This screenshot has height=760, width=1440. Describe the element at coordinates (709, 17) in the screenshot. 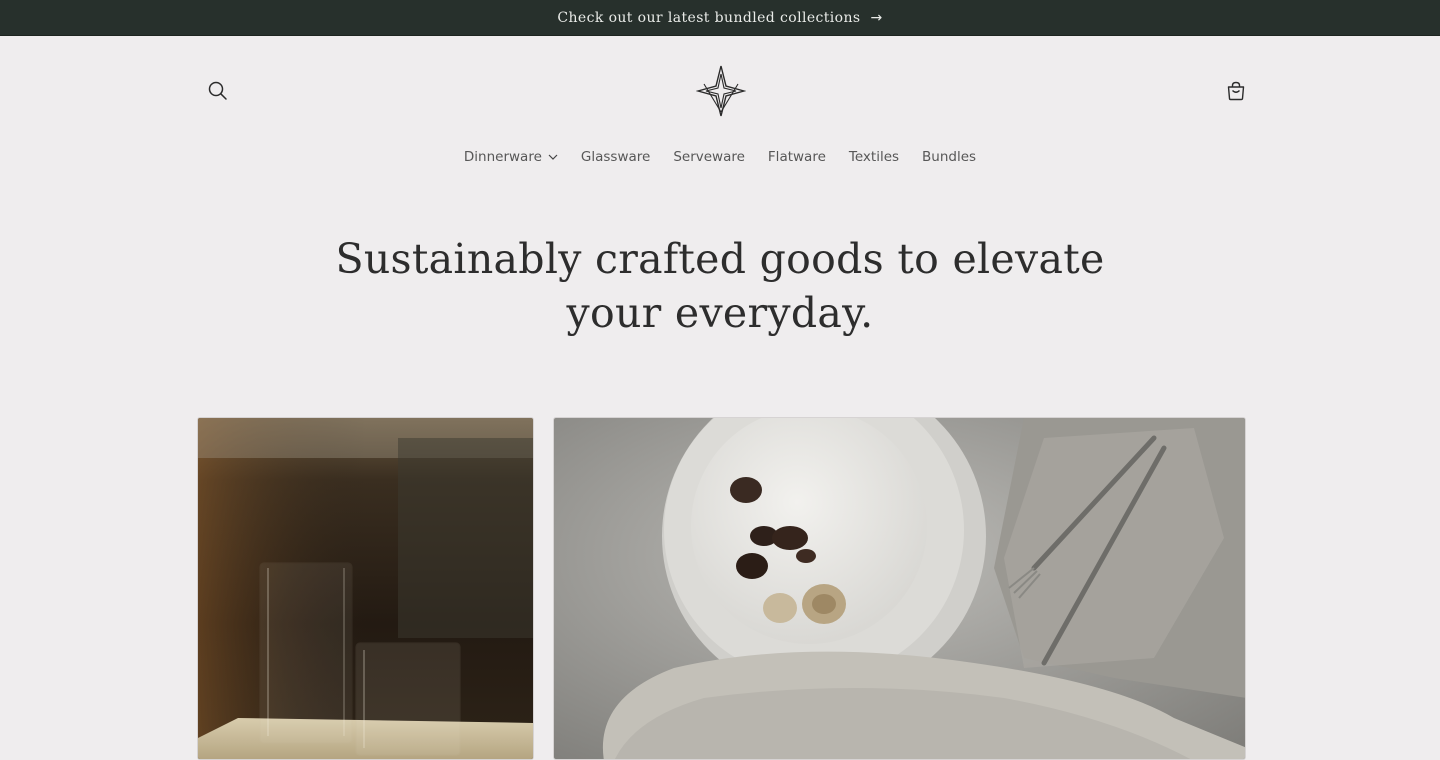

I see `announcement-text: Check out our latest bundled collections` at that location.